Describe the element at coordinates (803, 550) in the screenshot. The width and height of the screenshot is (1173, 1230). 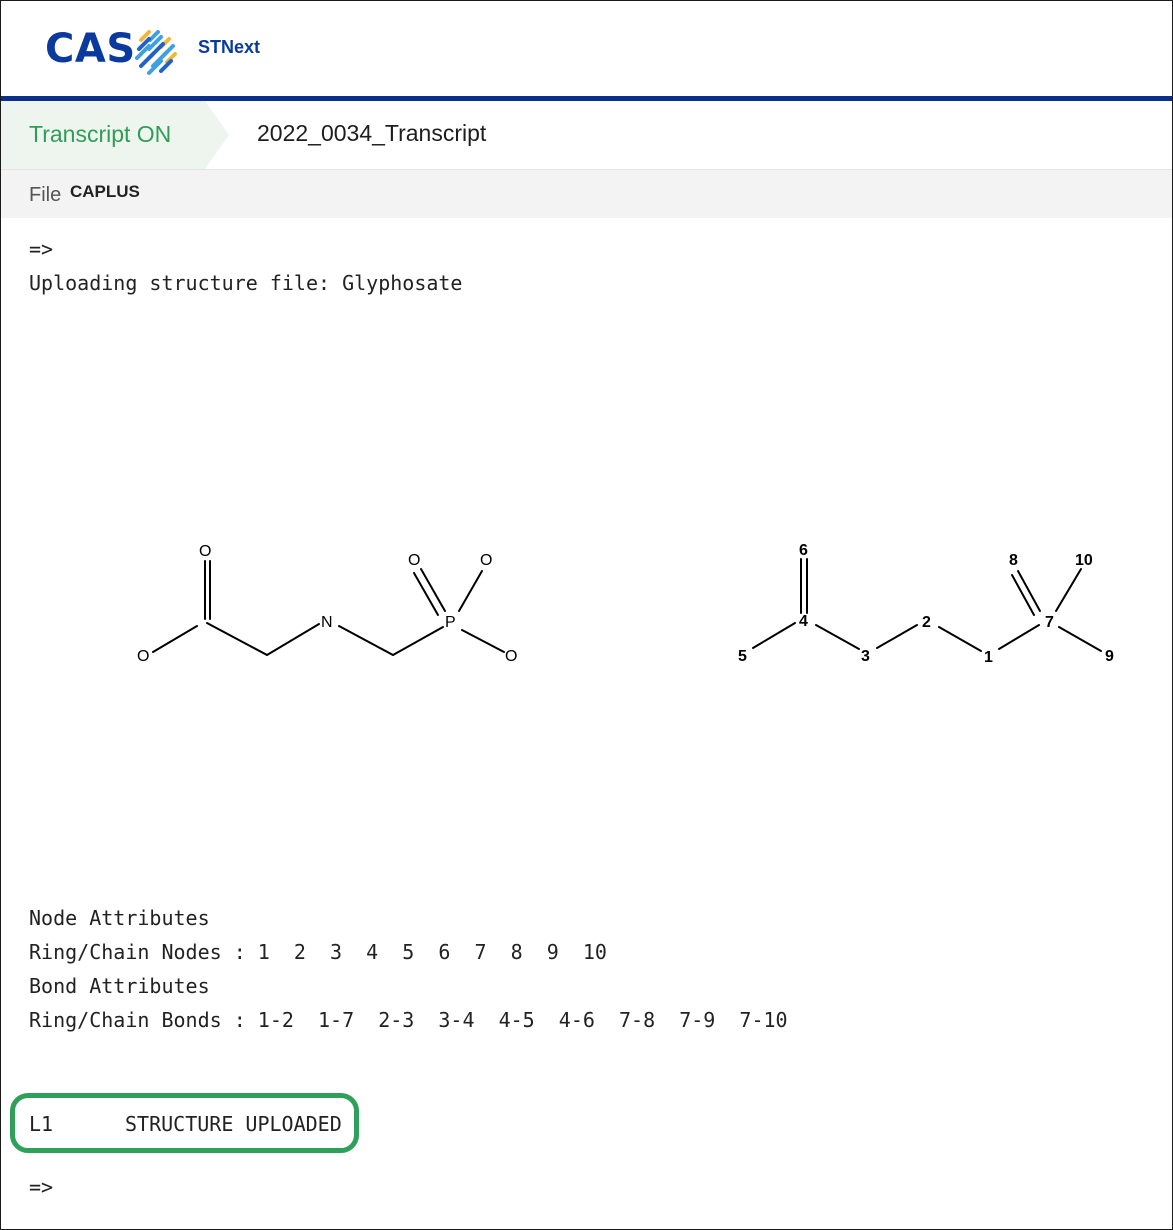
I see `node-label-6: 6` at that location.